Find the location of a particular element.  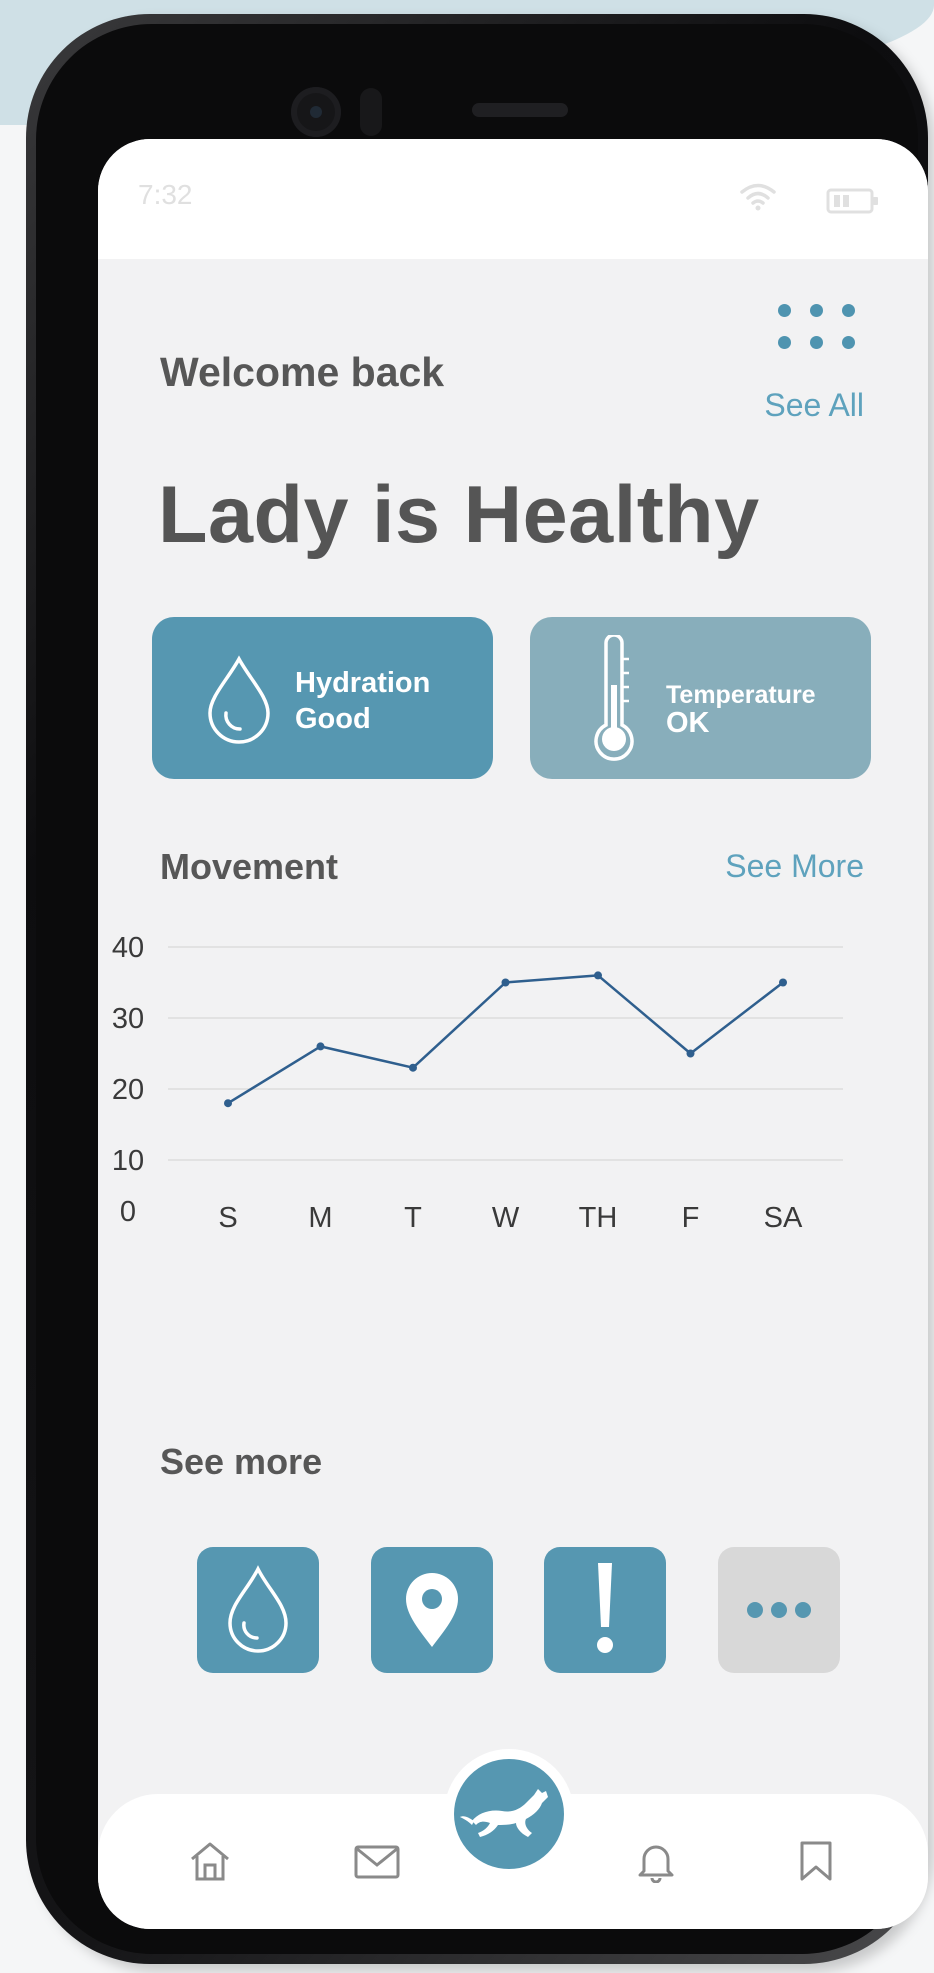

x-tick-label: M is located at coordinates (320, 1218).